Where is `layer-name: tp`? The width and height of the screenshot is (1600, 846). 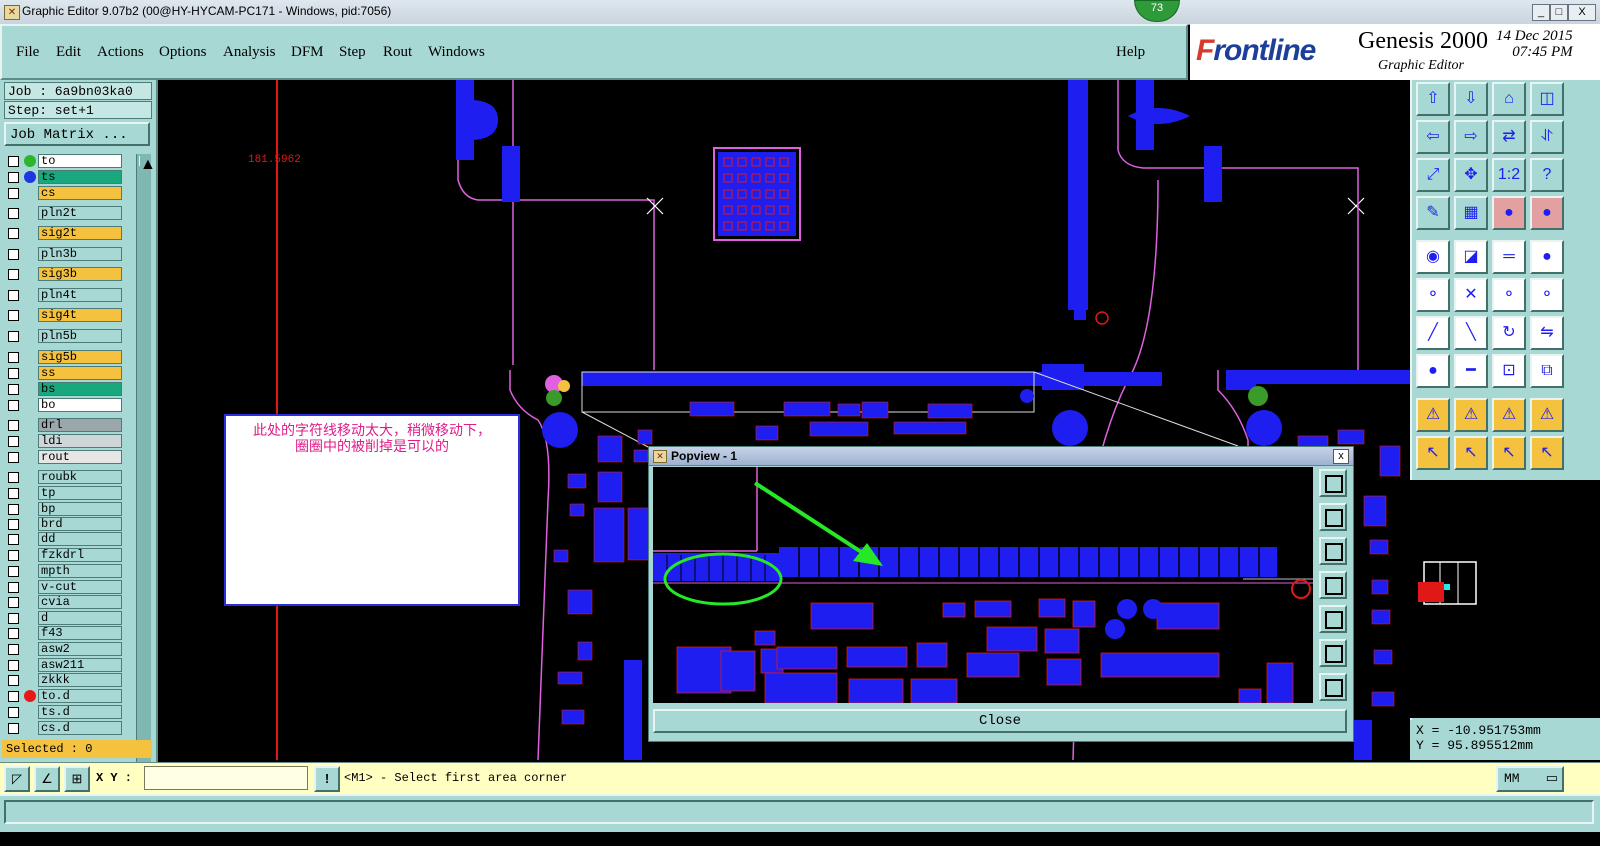
layer-name: tp is located at coordinates (80, 493).